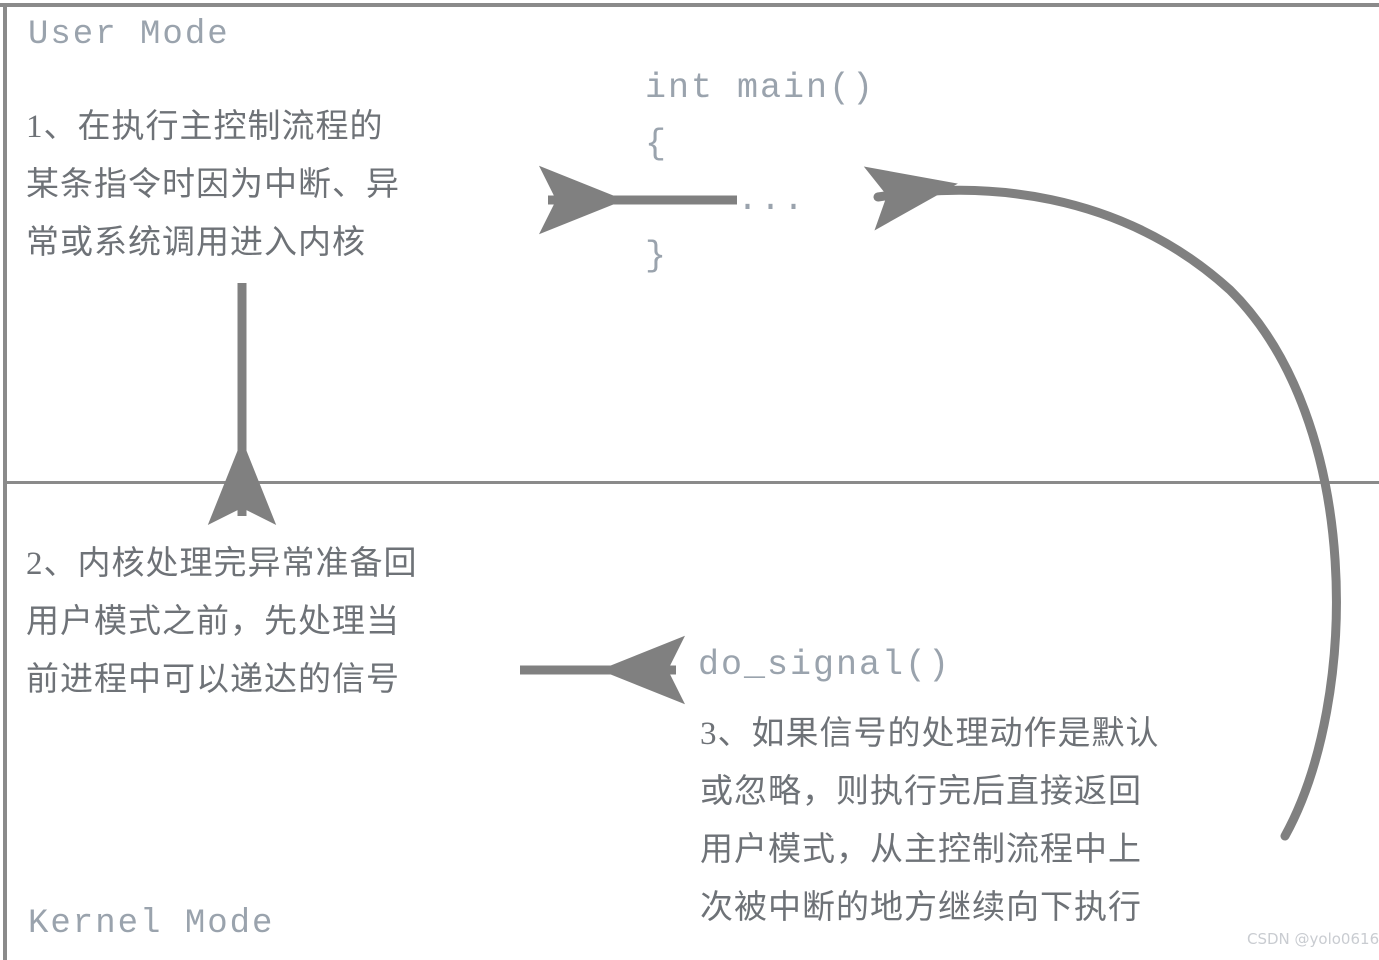 The width and height of the screenshot is (1379, 960). I want to click on frame-top-border, so click(689, 5).